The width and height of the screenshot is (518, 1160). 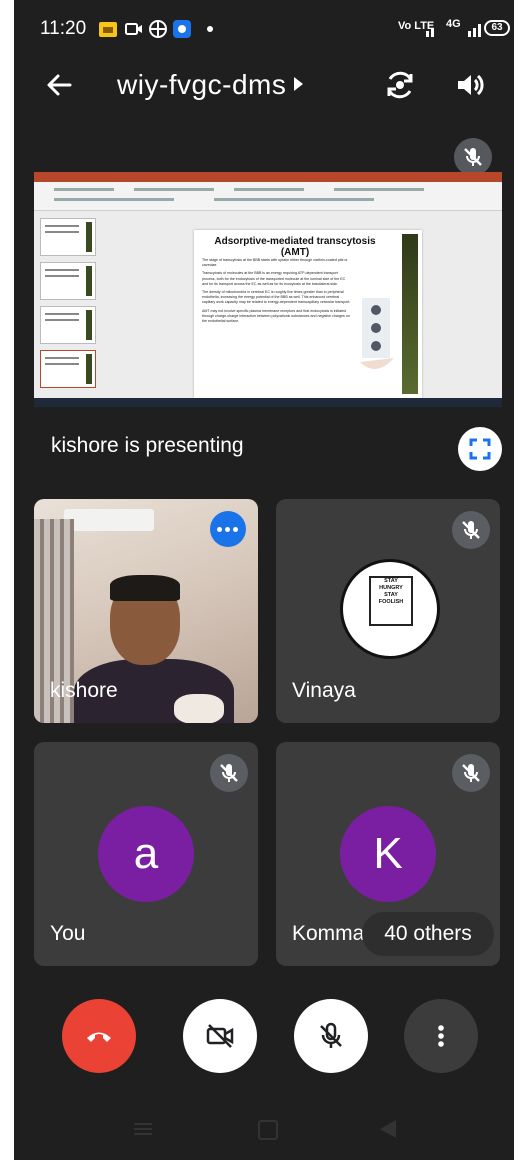 I want to click on slide-title: Adsorptive-mediated transcytosis (AMT), so click(x=295, y=247).